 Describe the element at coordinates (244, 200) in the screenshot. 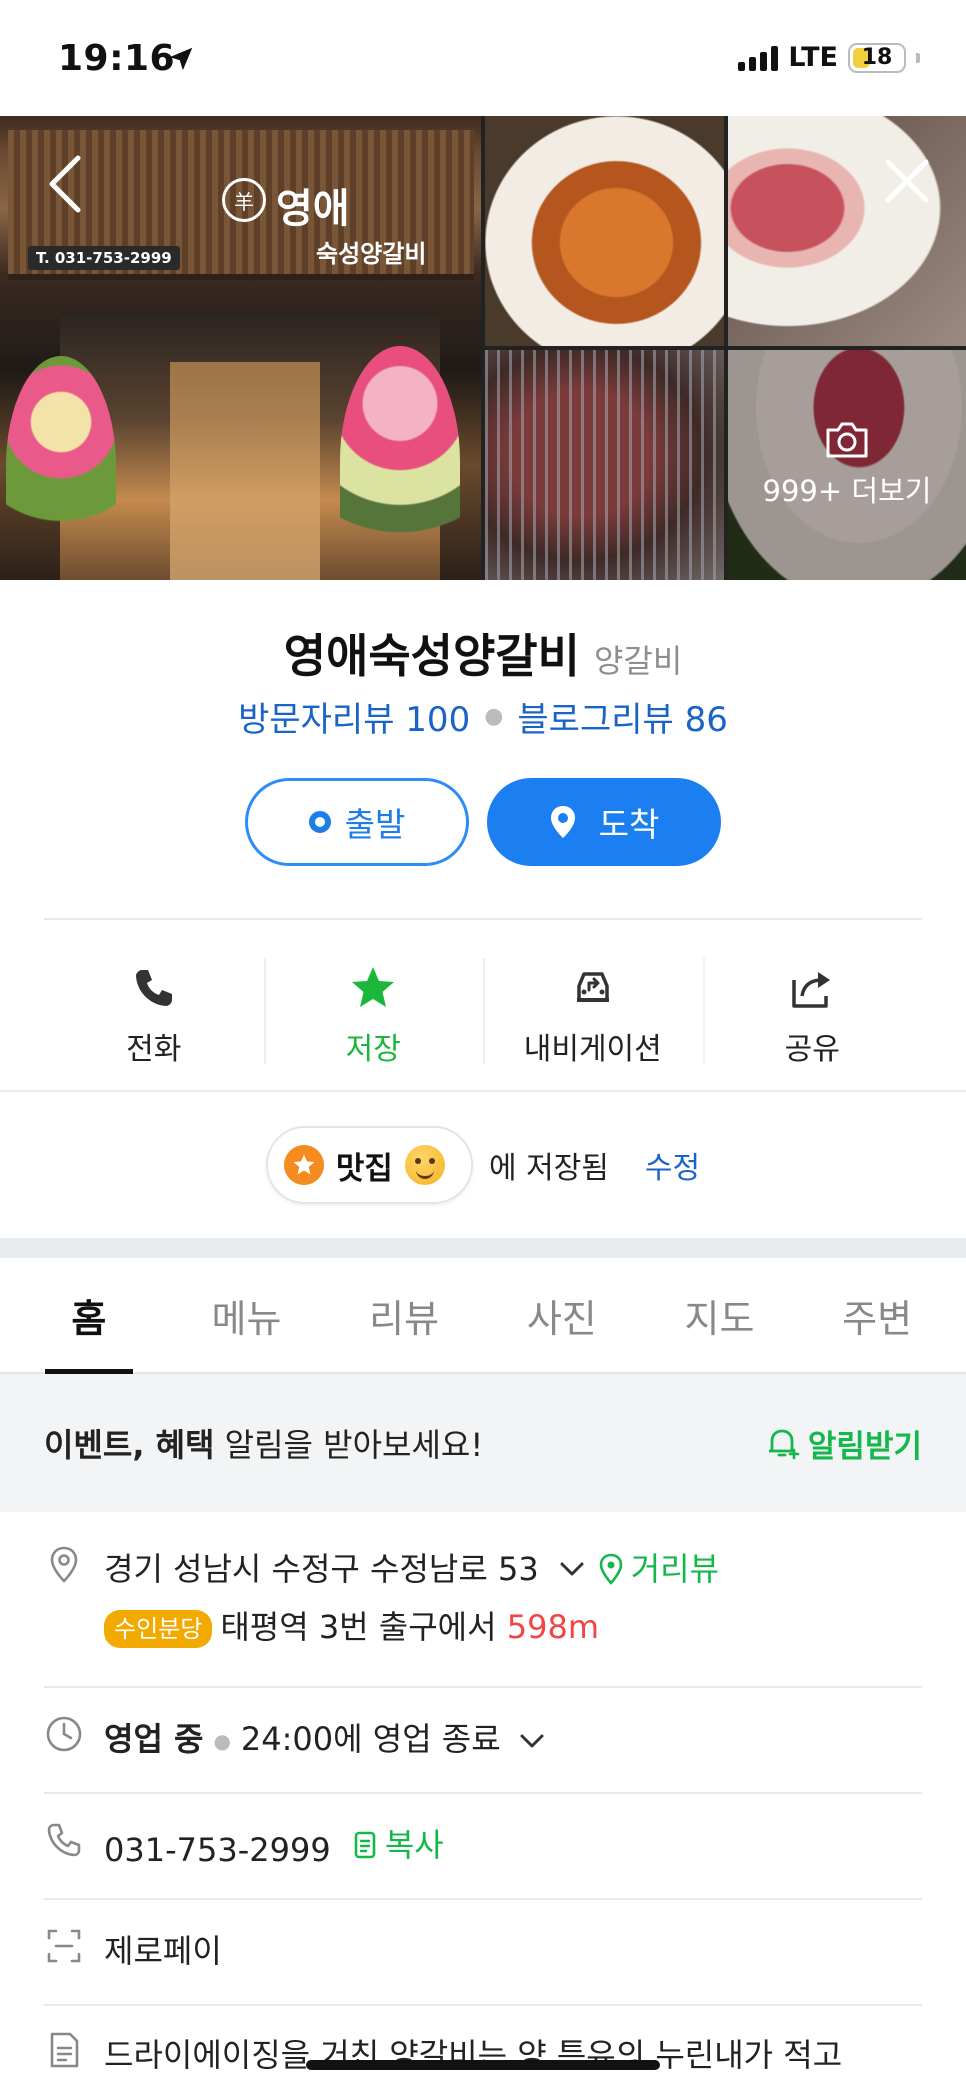

I see `sign-logo: 羊` at that location.